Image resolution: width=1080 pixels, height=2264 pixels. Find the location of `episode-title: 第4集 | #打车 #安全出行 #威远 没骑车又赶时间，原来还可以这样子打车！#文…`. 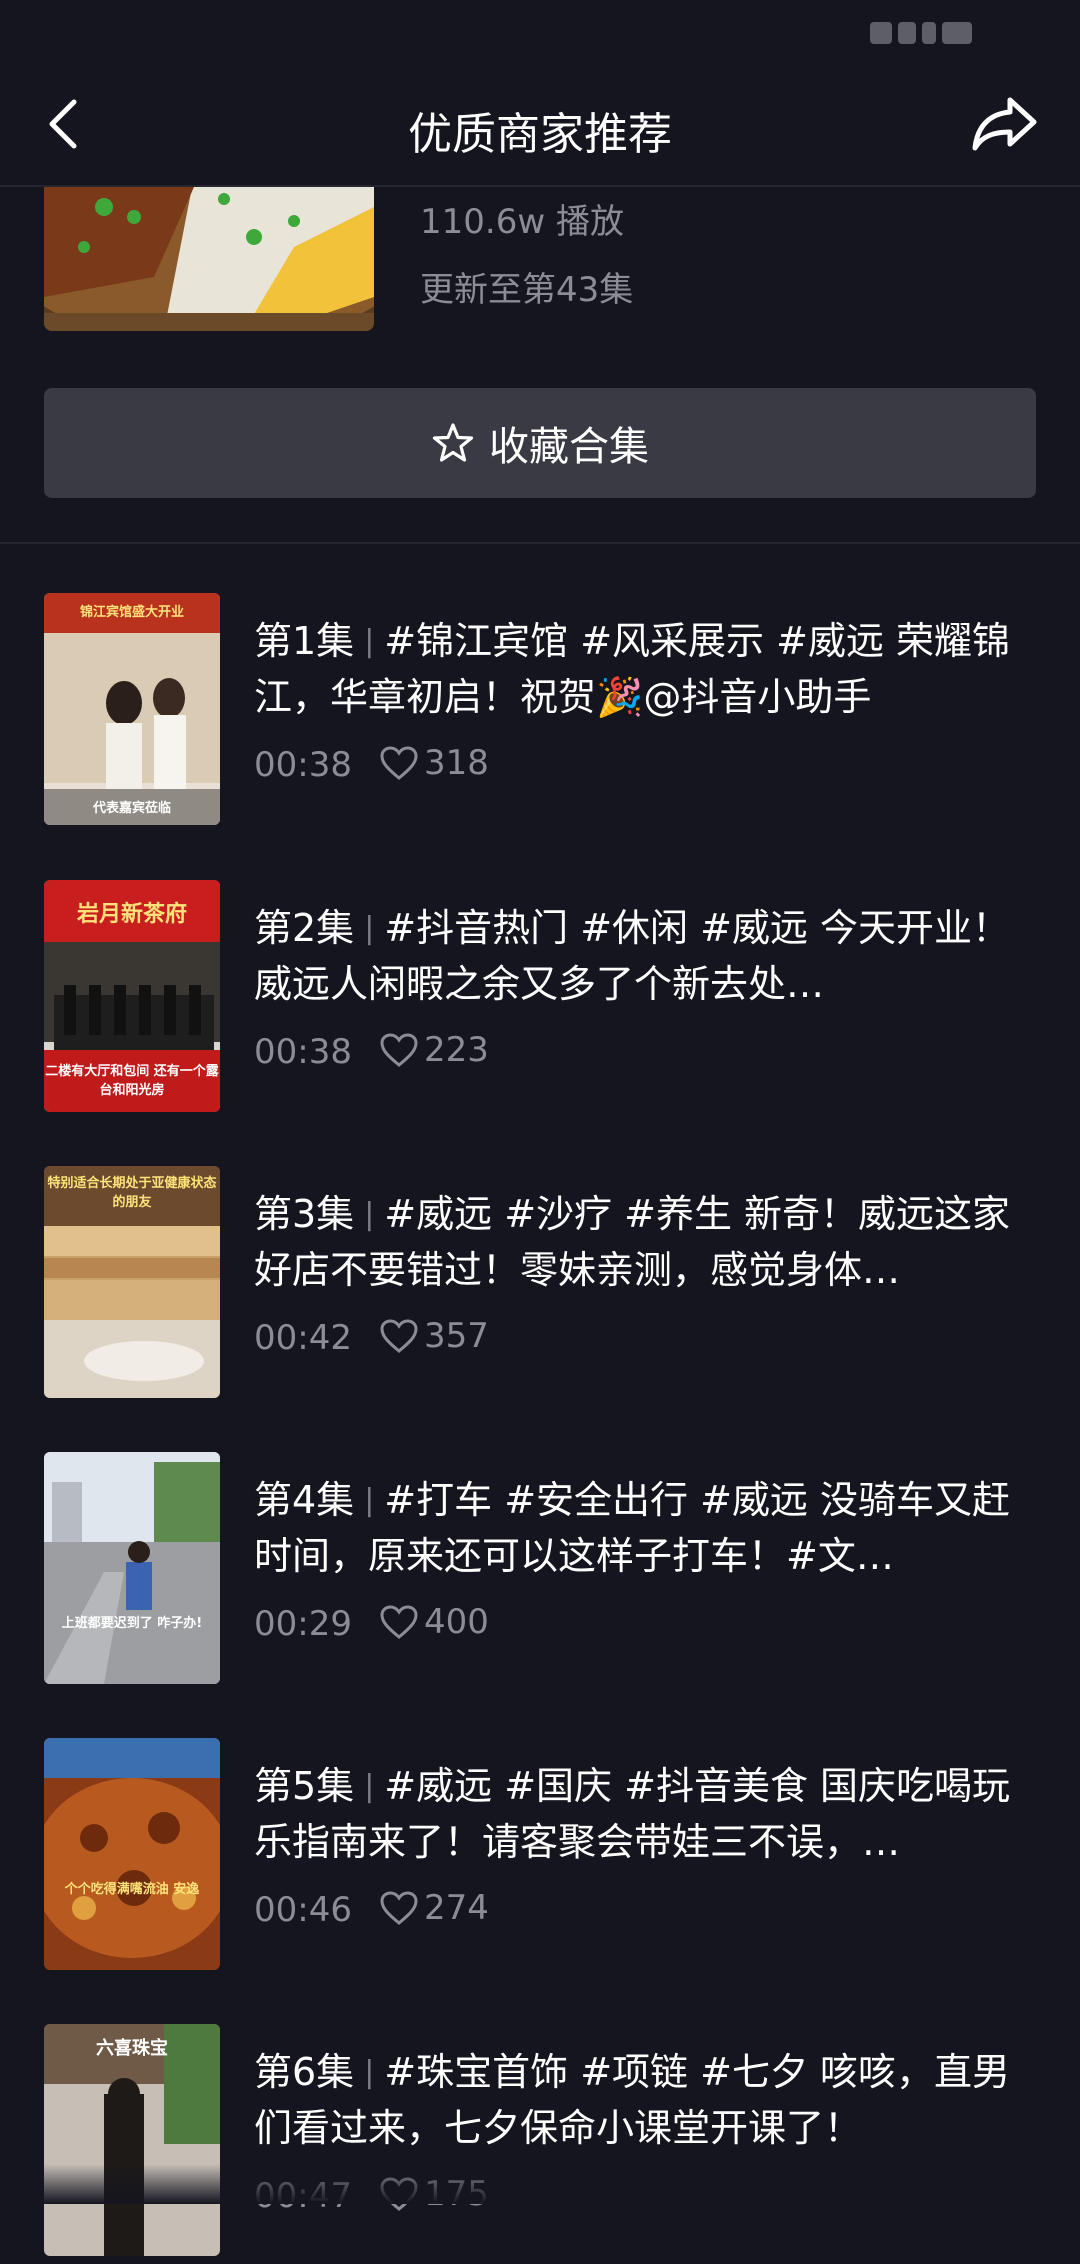

episode-title: 第4集 | #打车 #安全出行 #威远 没骑车又赶时间，原来还可以这样子打车！#文… is located at coordinates (632, 1528).